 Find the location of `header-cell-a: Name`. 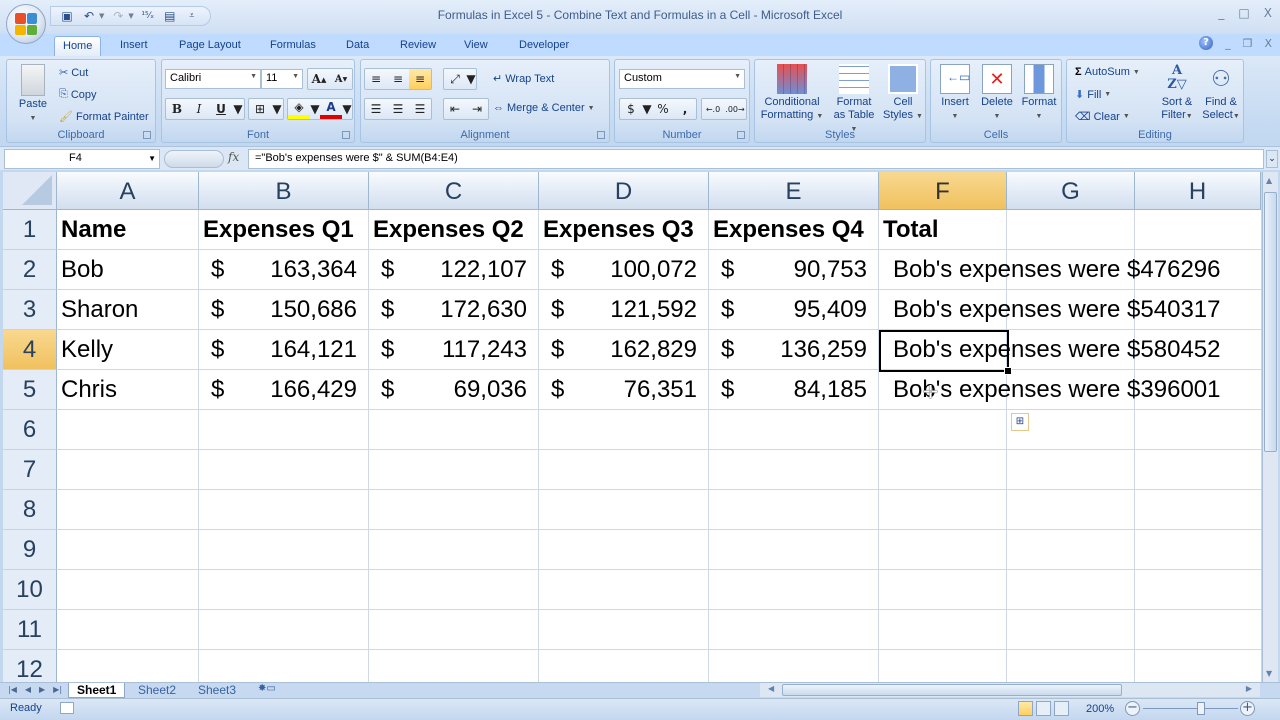

header-cell-a: Name is located at coordinates (93, 230).